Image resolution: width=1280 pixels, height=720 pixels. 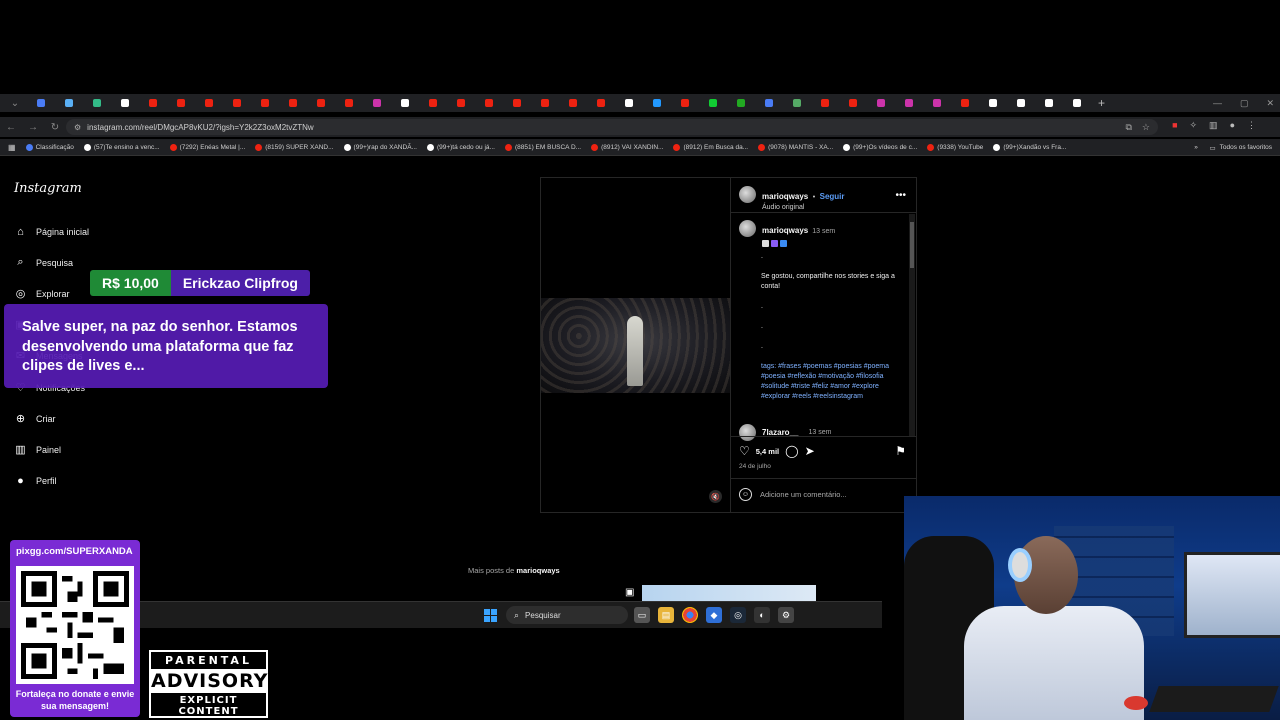 What do you see at coordinates (43, 262) in the screenshot?
I see `sidebar-item-search: ⌕ Pesquisa` at bounding box center [43, 262].